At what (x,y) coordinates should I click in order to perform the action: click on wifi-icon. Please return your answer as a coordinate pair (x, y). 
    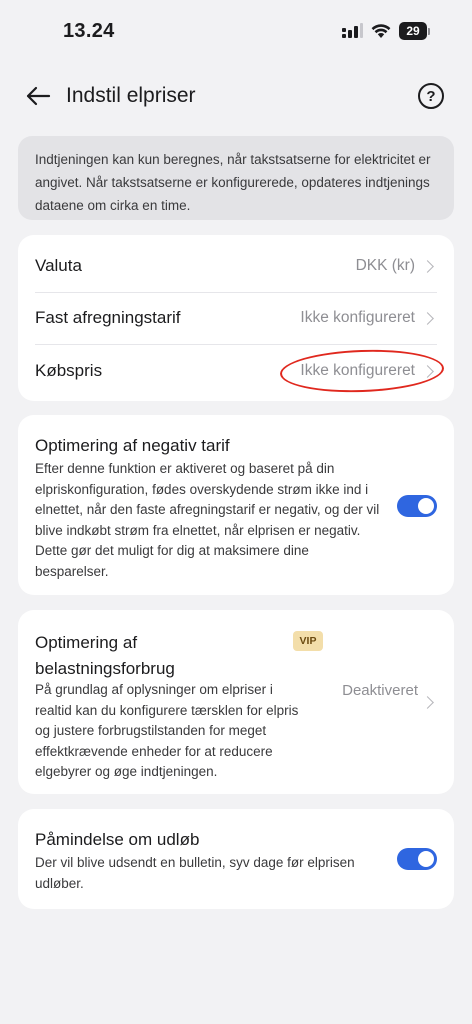
    Looking at the image, I should click on (381, 31).